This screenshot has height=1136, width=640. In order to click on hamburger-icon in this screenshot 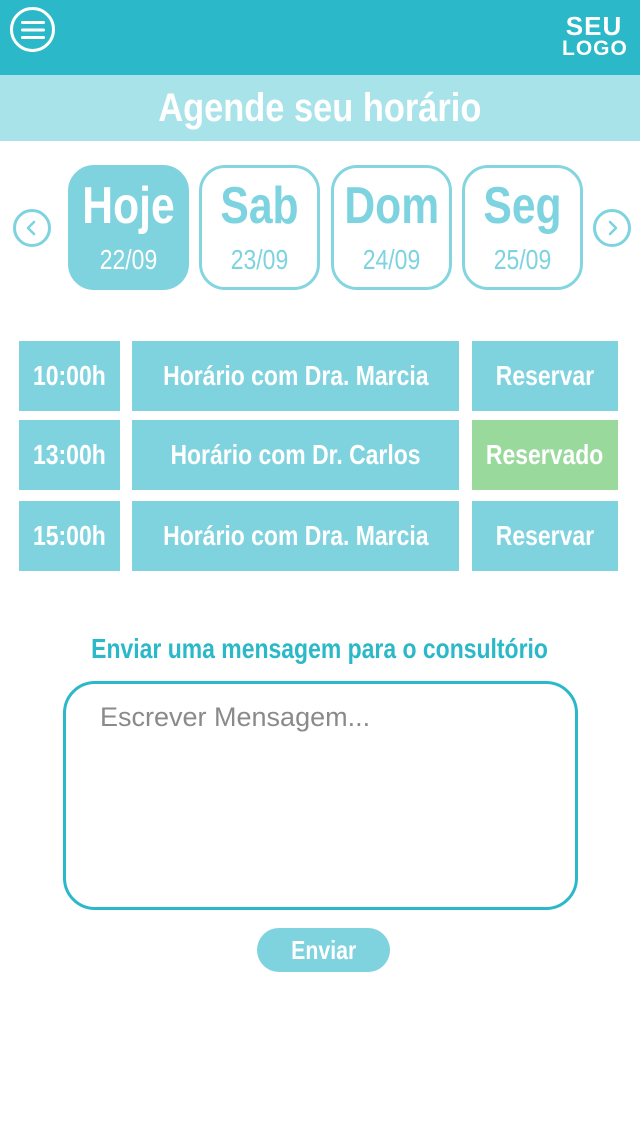, I will do `click(32, 29)`.